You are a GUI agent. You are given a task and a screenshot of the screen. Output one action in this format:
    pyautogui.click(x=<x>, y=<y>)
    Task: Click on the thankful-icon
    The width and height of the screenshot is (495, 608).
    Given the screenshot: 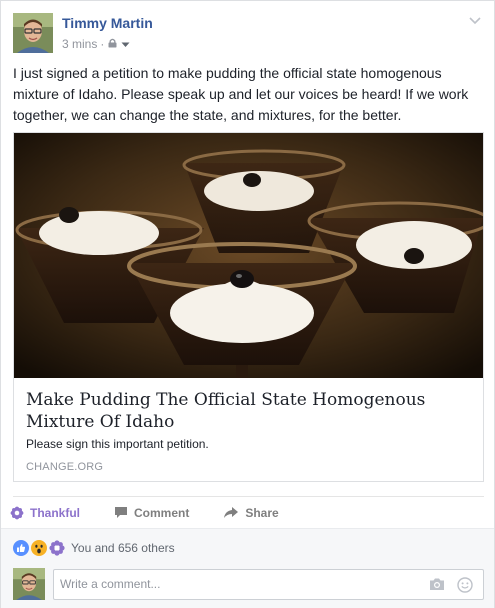 What is the action you would take?
    pyautogui.click(x=57, y=548)
    